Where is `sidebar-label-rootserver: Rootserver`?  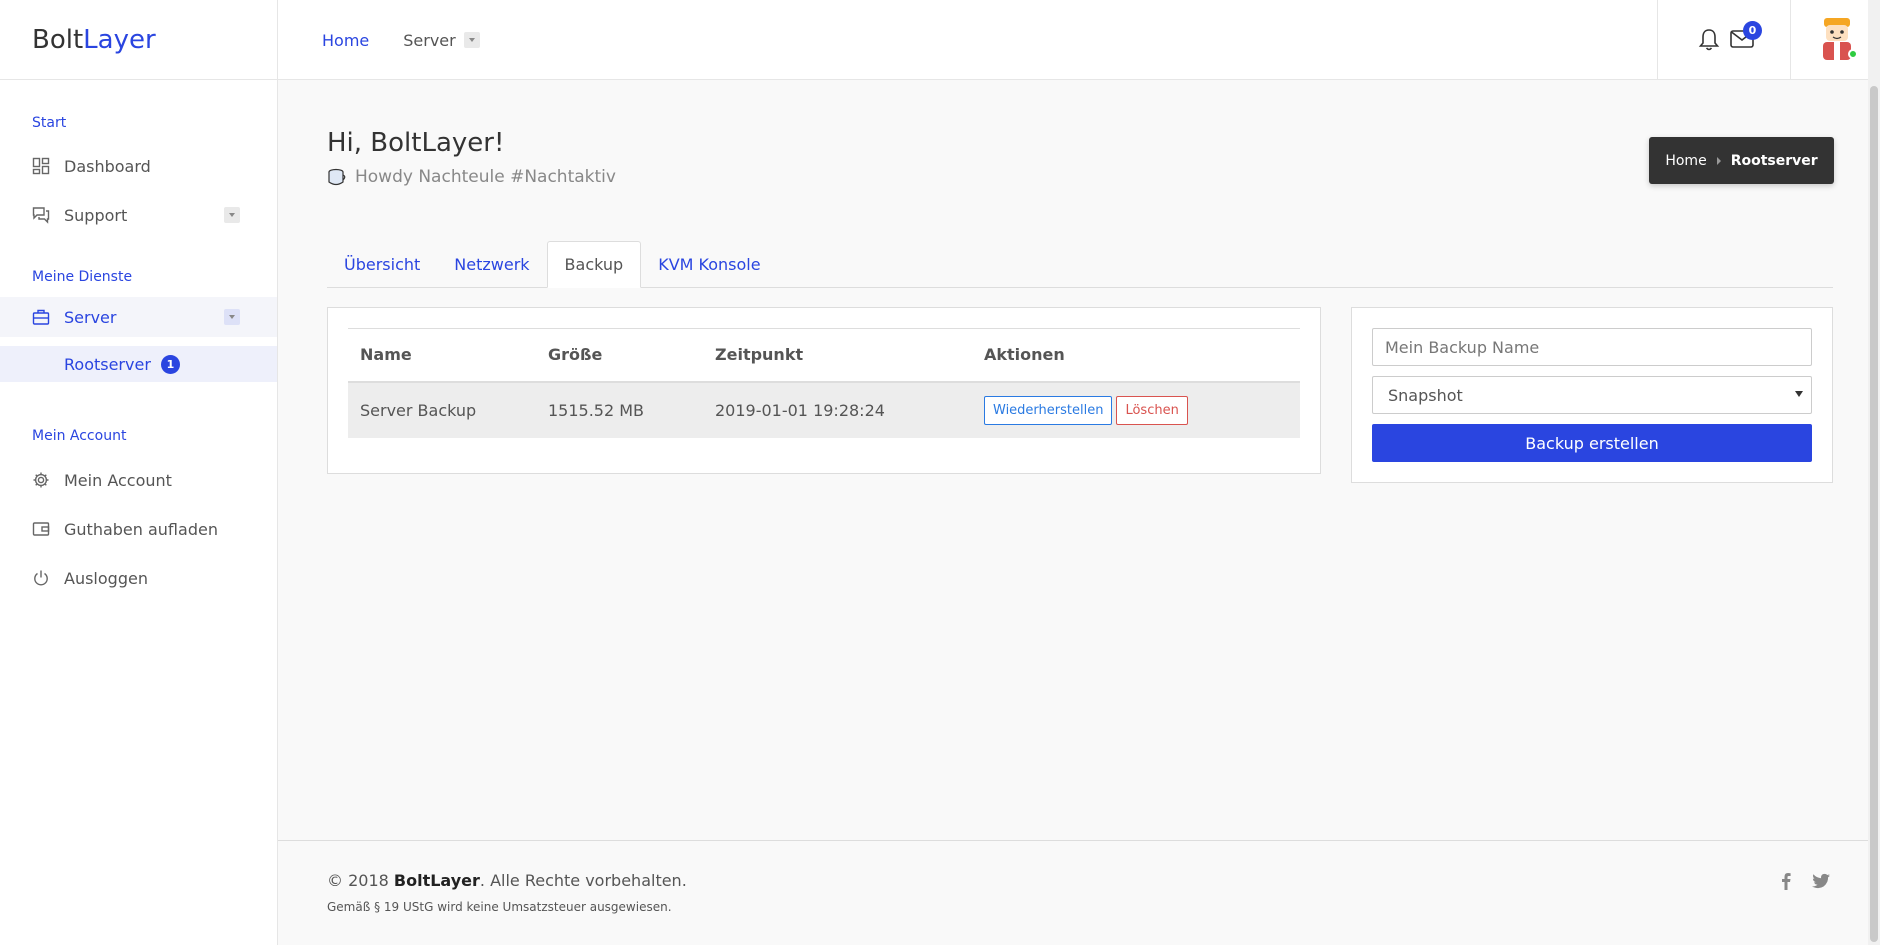 sidebar-label-rootserver: Rootserver is located at coordinates (107, 364).